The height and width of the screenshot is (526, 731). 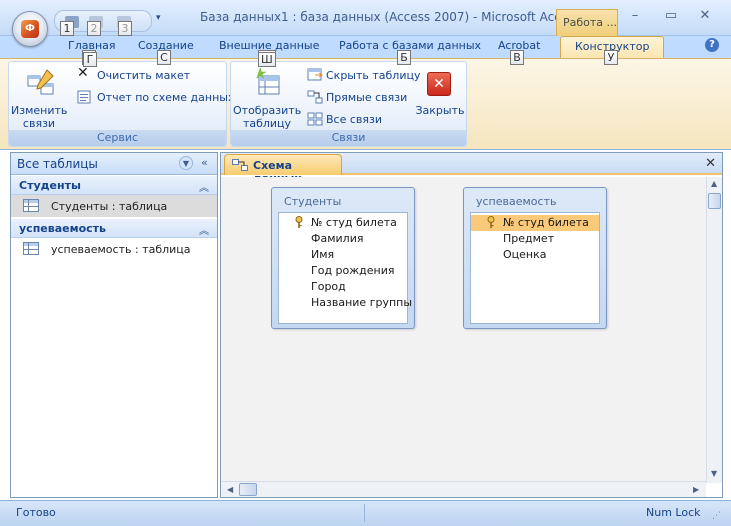 I want to click on clear-layout-icon: ✕, so click(x=83, y=73).